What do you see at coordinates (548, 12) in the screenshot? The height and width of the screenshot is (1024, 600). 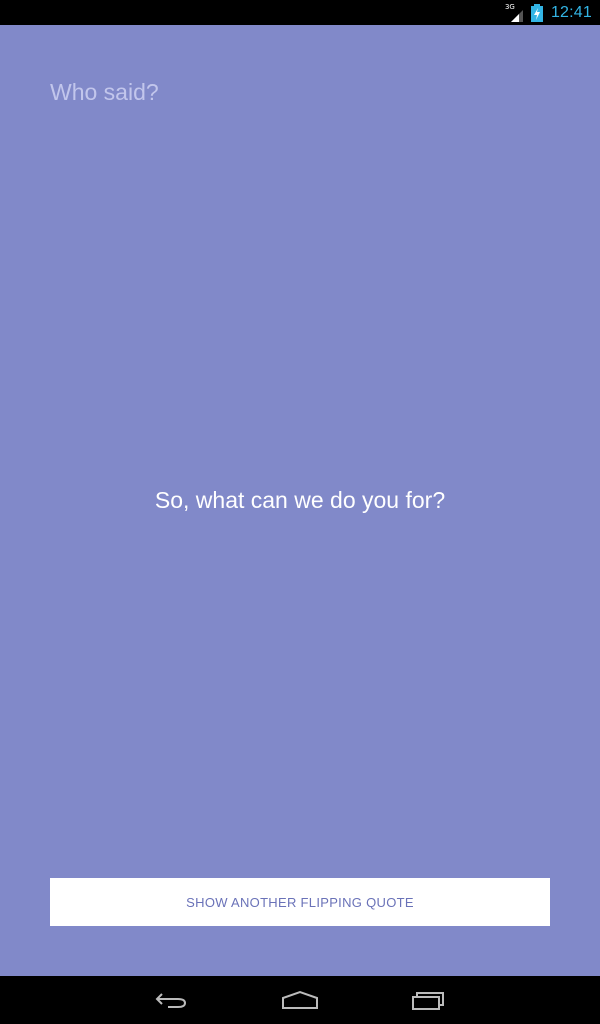 I see `status-icons: 3G 12:41` at bounding box center [548, 12].